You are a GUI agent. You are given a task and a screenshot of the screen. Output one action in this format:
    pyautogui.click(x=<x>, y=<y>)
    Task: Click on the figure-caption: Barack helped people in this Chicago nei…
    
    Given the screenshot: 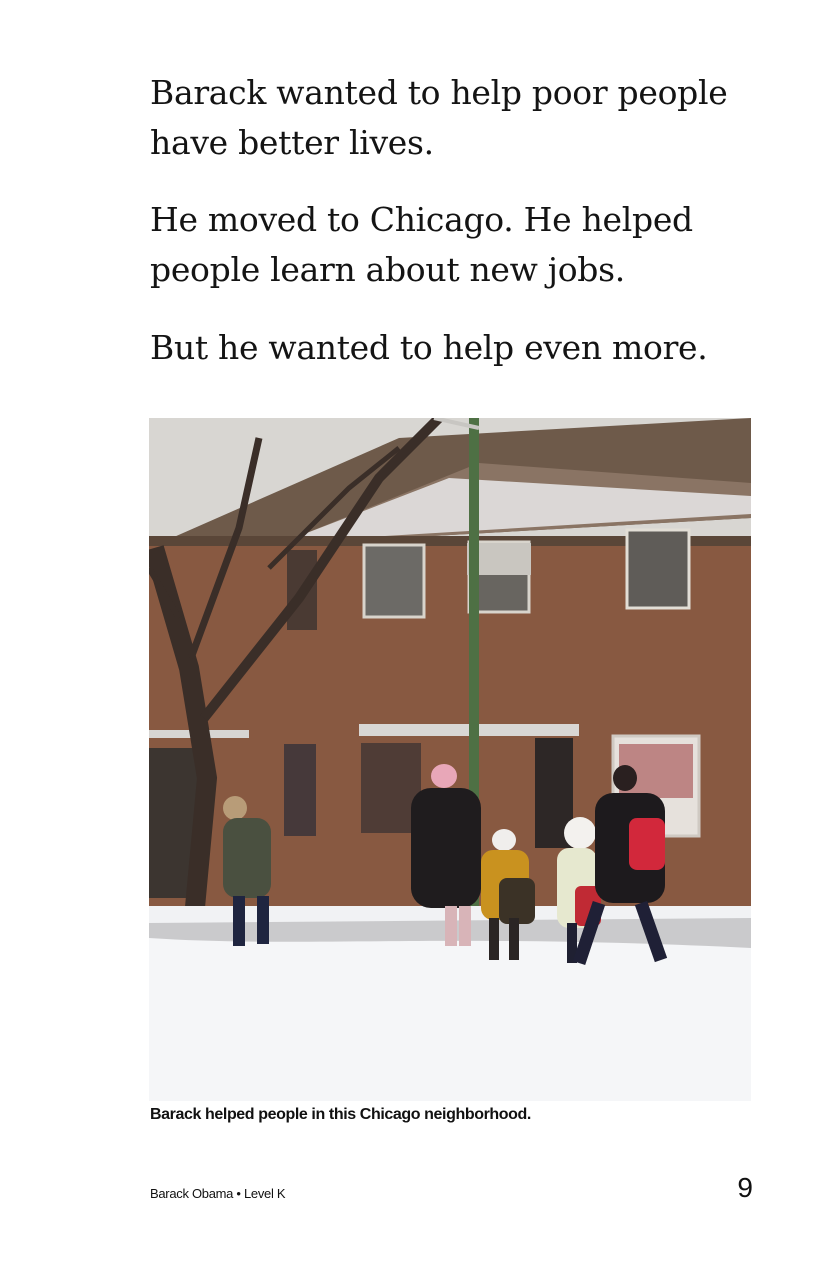 What is the action you would take?
    pyautogui.click(x=340, y=1114)
    